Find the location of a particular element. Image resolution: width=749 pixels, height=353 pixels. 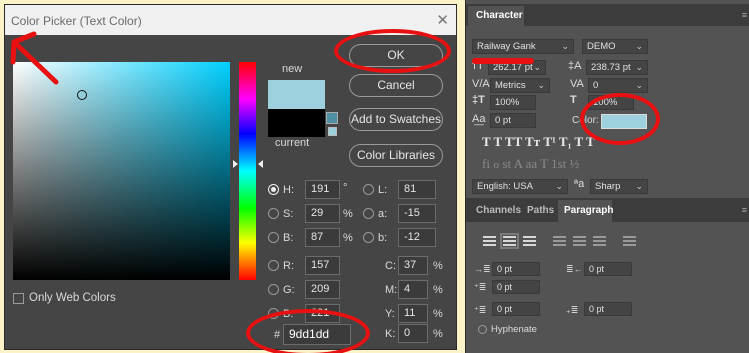

tab-character: Character is located at coordinates (499, 15).